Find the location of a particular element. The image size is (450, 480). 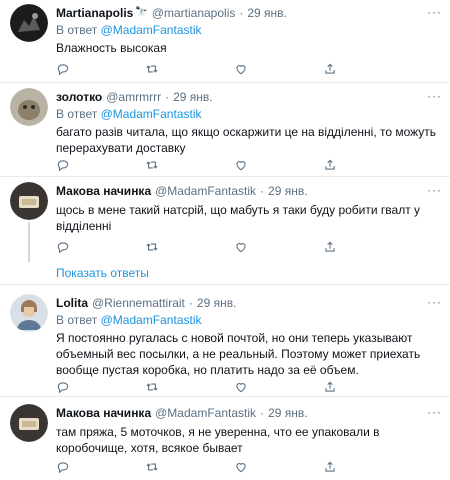

handle: @Riennemattirait is located at coordinates (138, 303).